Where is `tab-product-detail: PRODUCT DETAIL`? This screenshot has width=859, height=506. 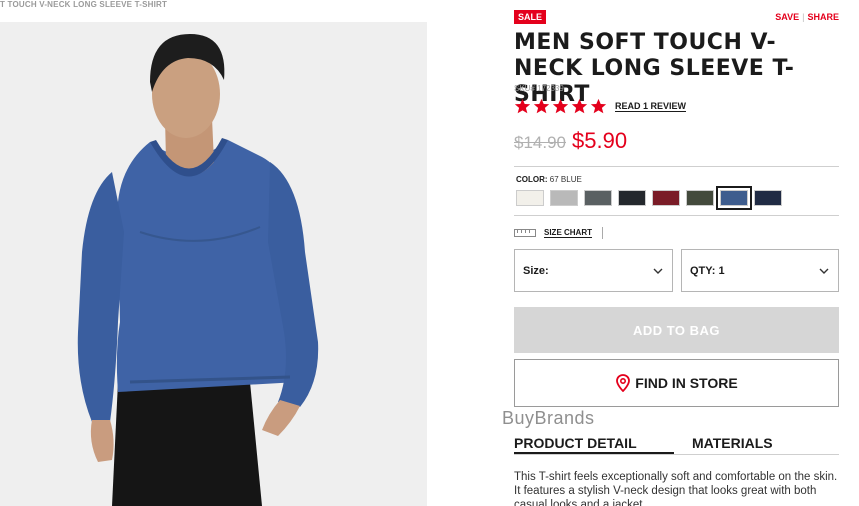
tab-product-detail: PRODUCT DETAIL is located at coordinates (575, 443).